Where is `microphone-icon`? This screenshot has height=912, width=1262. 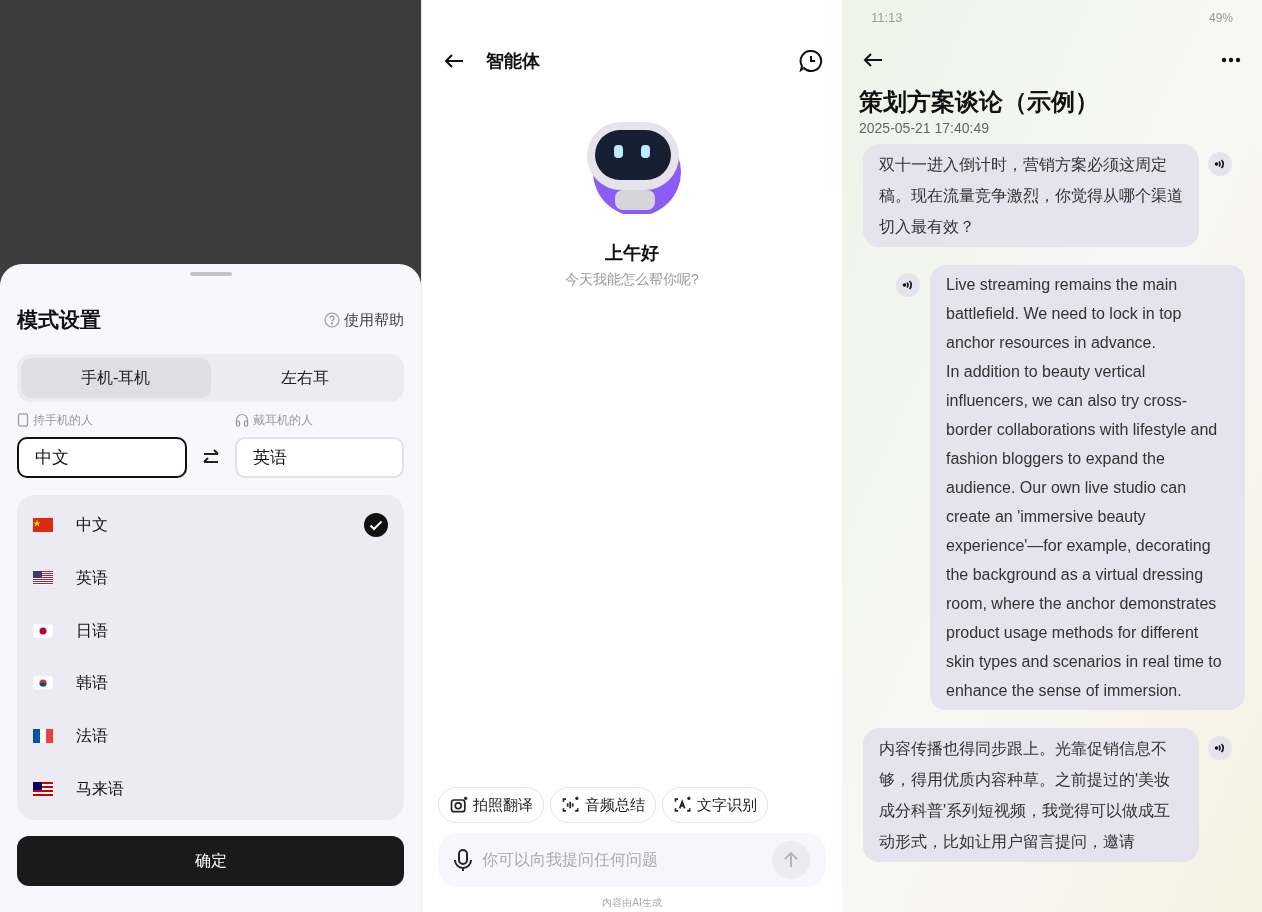
microphone-icon is located at coordinates (463, 860).